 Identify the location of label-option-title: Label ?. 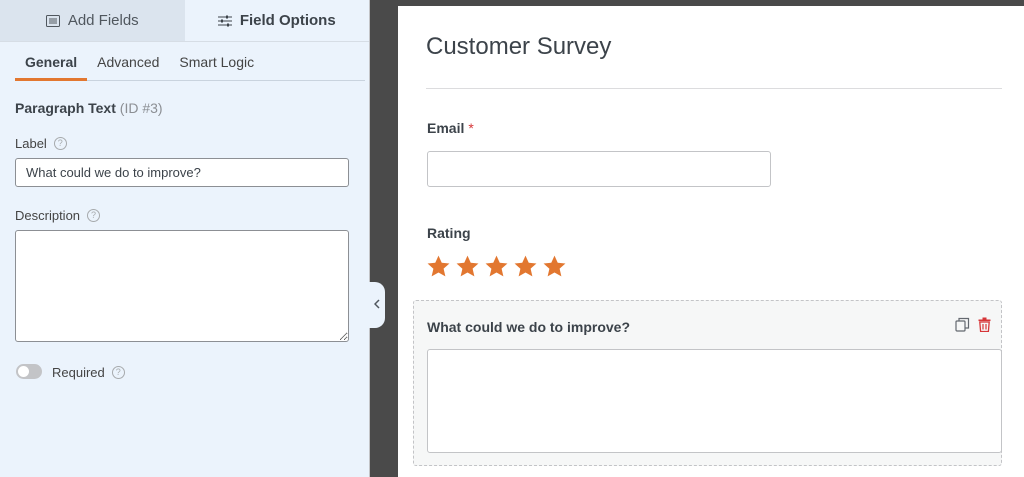
(41, 143).